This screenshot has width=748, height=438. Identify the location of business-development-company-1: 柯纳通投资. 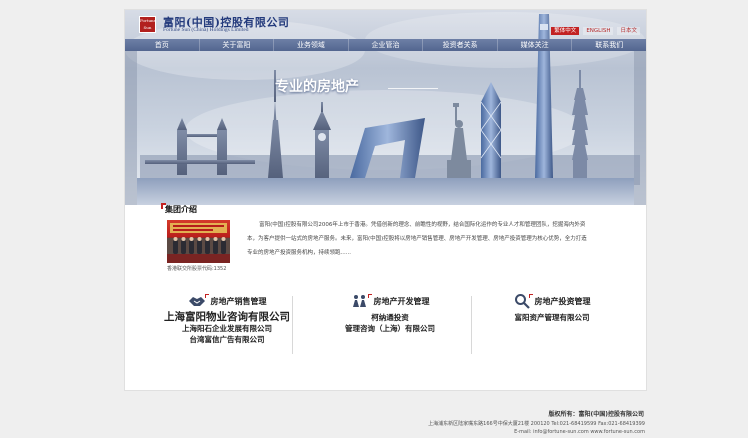
(390, 317).